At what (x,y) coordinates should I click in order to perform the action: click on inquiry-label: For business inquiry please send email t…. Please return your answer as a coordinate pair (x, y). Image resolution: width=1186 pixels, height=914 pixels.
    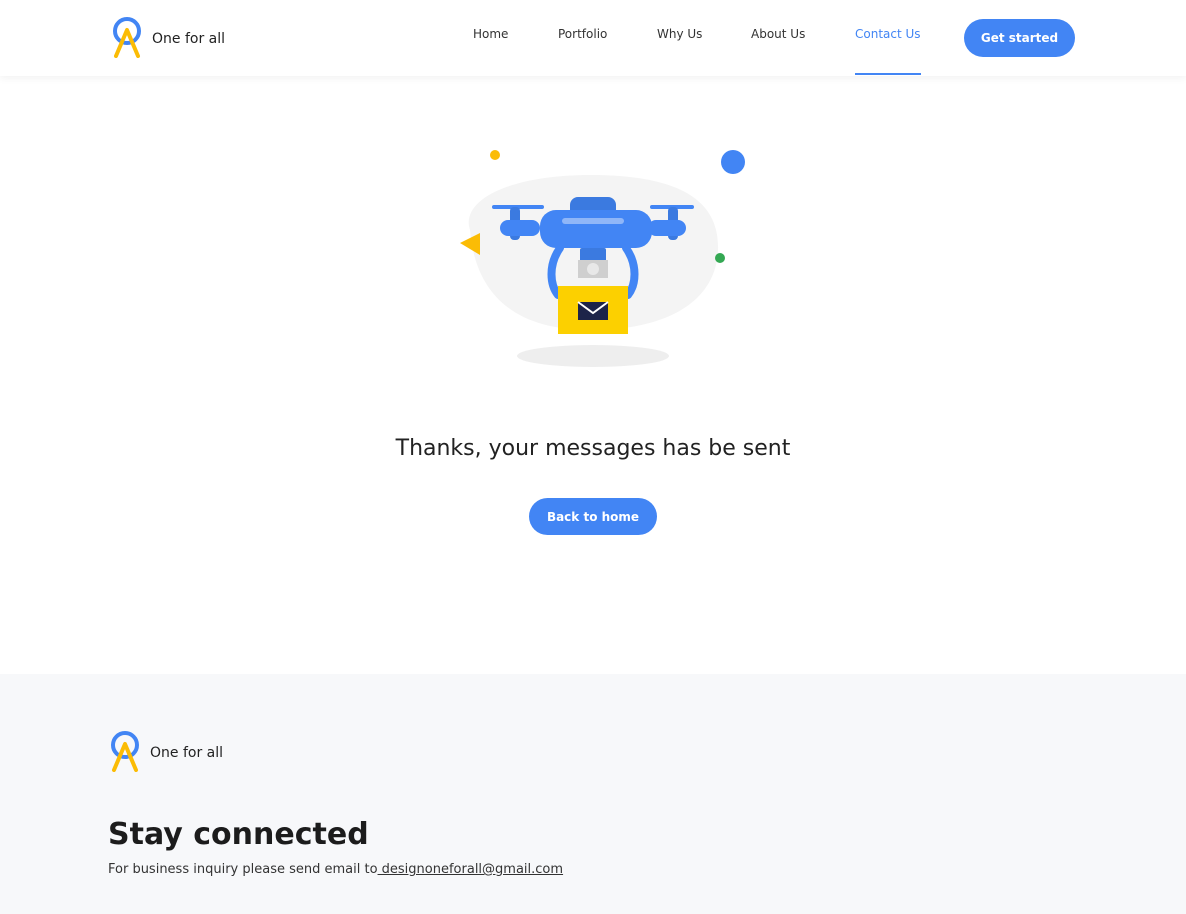
    Looking at the image, I should click on (243, 869).